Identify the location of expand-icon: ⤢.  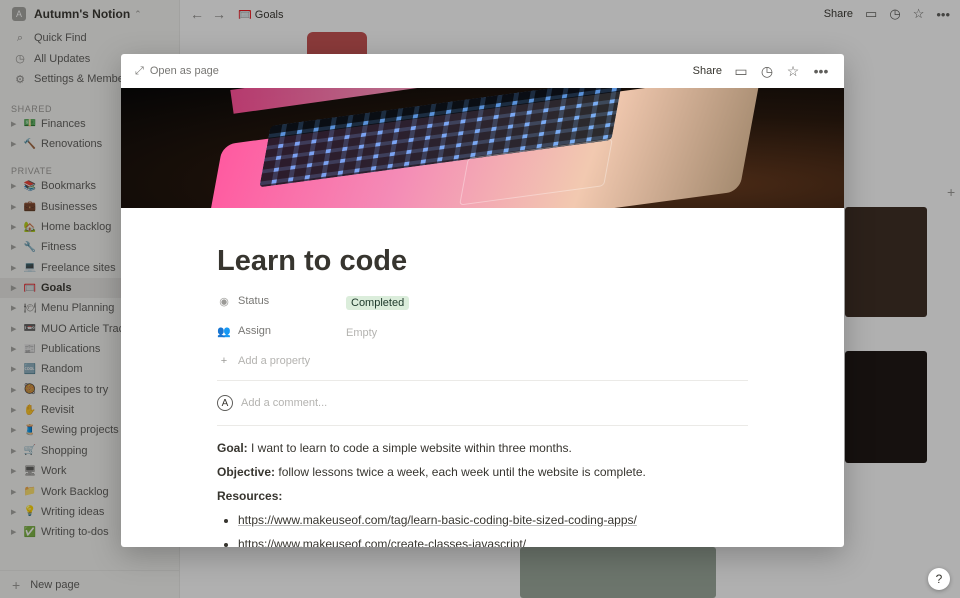
(139, 70).